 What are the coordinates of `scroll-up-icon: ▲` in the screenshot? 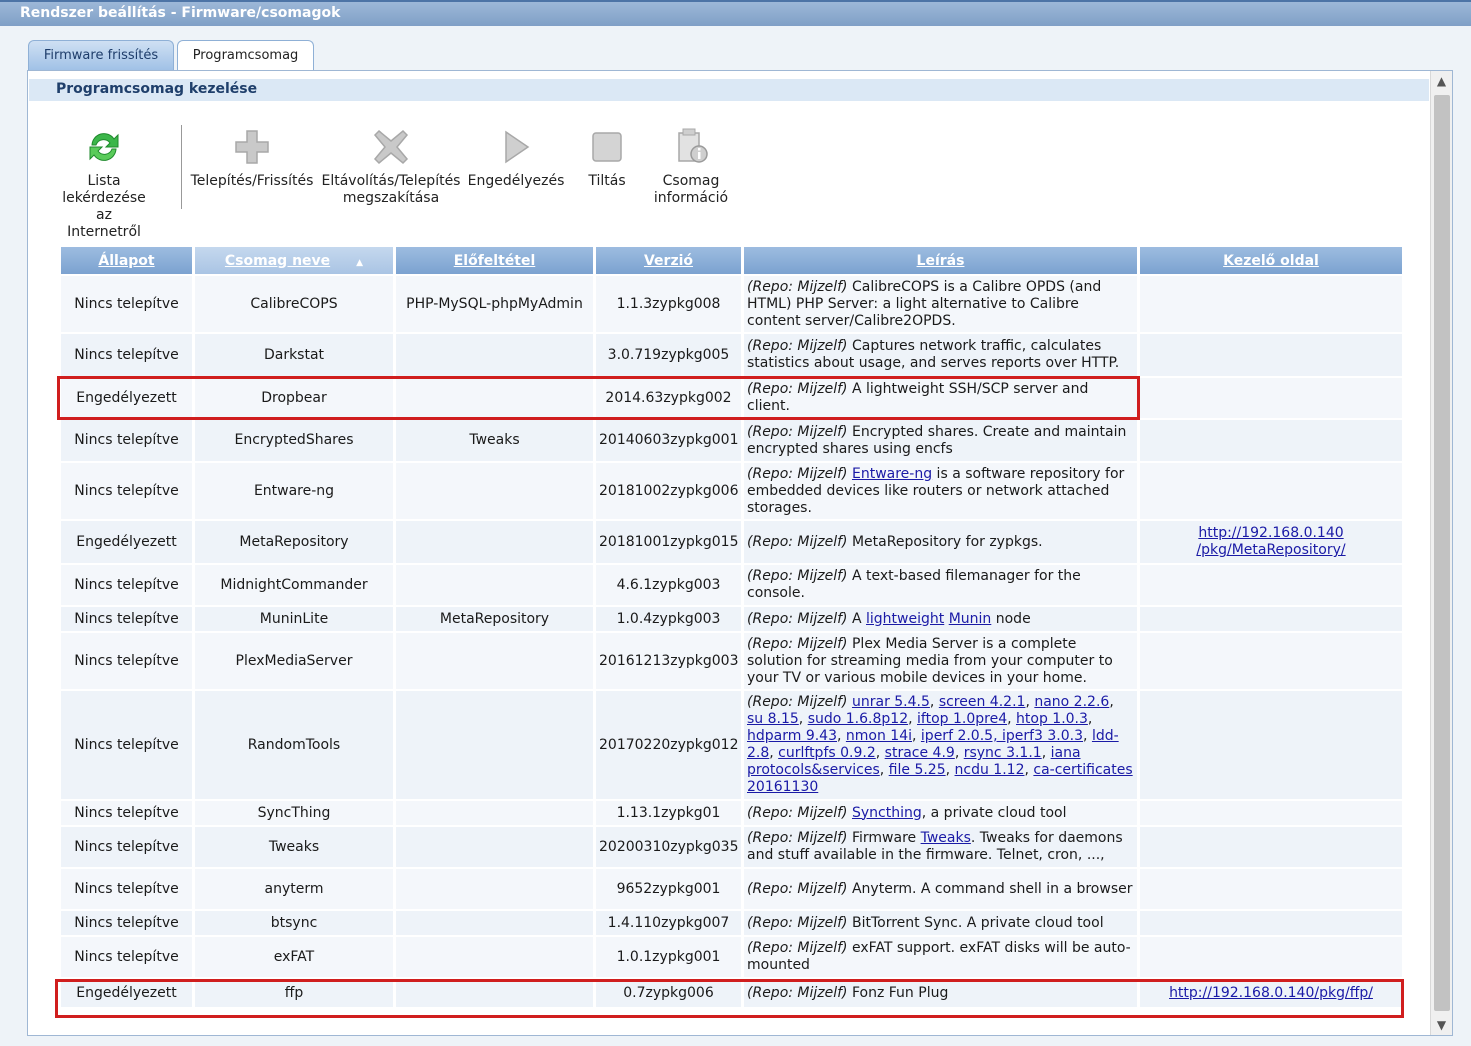 It's located at (1441, 81).